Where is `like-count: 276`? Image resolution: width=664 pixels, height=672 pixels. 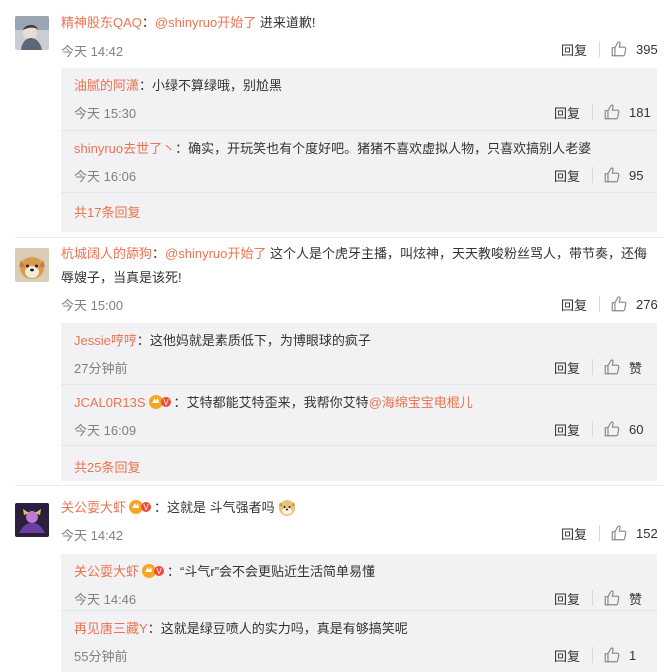 like-count: 276 is located at coordinates (647, 304).